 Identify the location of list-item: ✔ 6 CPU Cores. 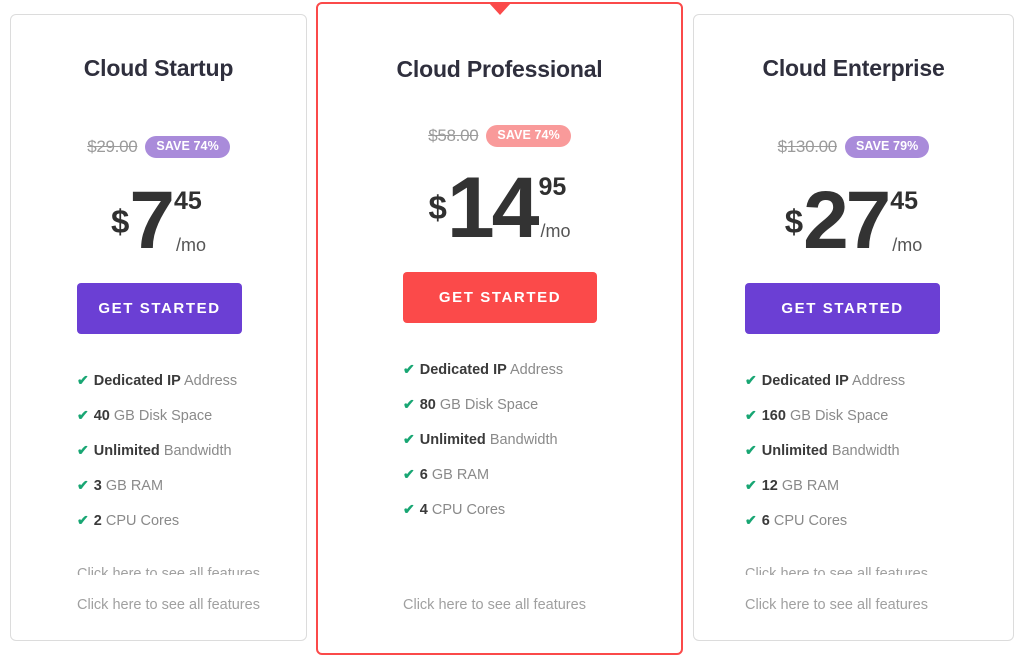
(879, 521).